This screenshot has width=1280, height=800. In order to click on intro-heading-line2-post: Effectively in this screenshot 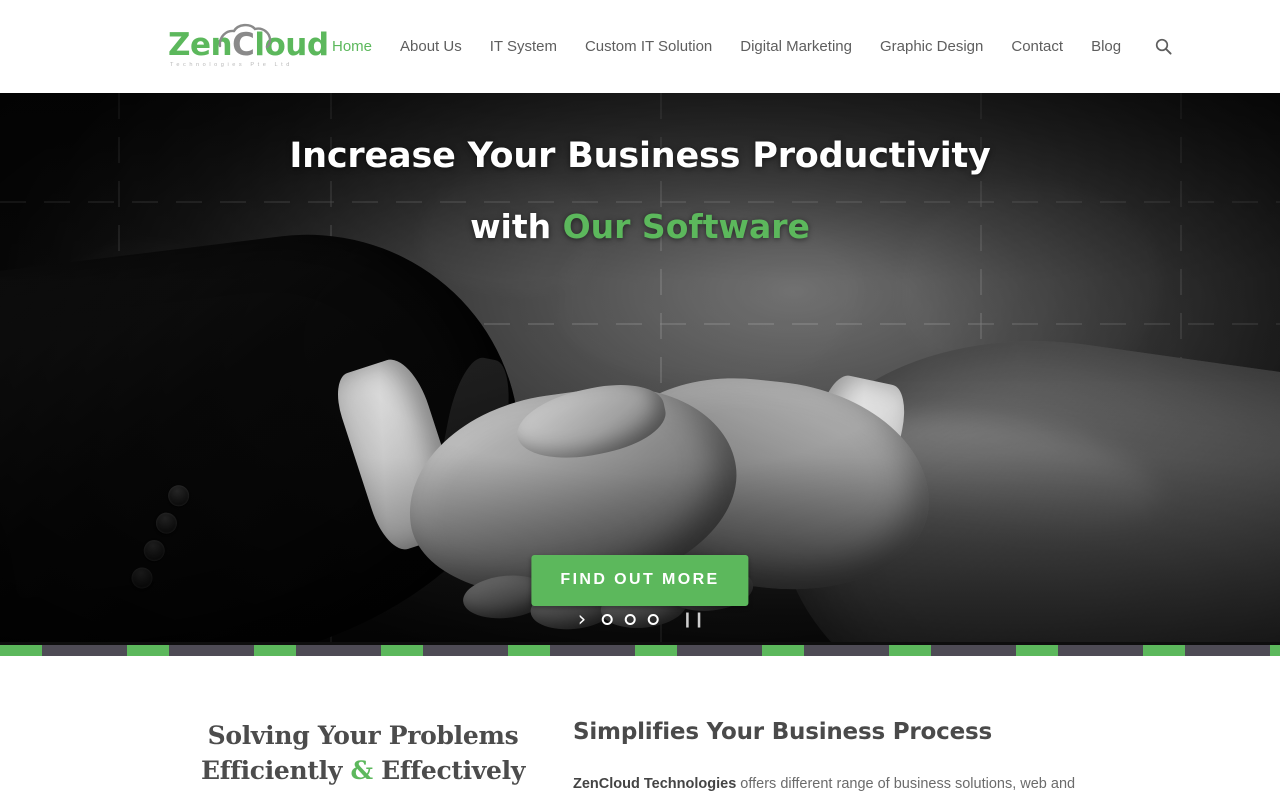, I will do `click(449, 770)`.